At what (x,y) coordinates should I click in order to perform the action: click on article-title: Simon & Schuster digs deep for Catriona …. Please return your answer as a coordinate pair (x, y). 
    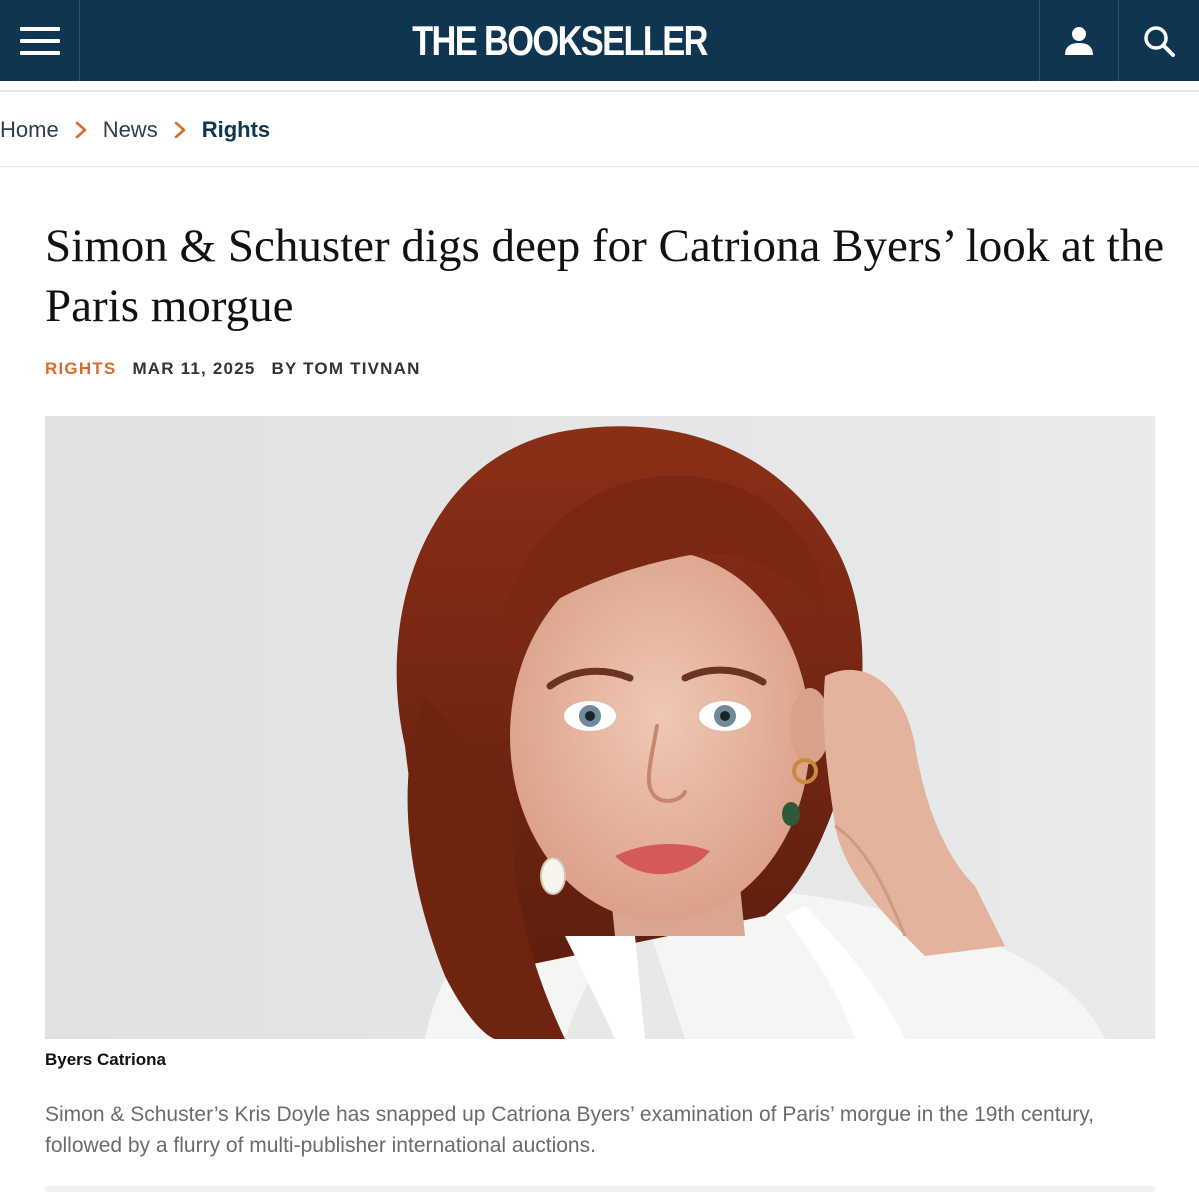
    Looking at the image, I should click on (605, 276).